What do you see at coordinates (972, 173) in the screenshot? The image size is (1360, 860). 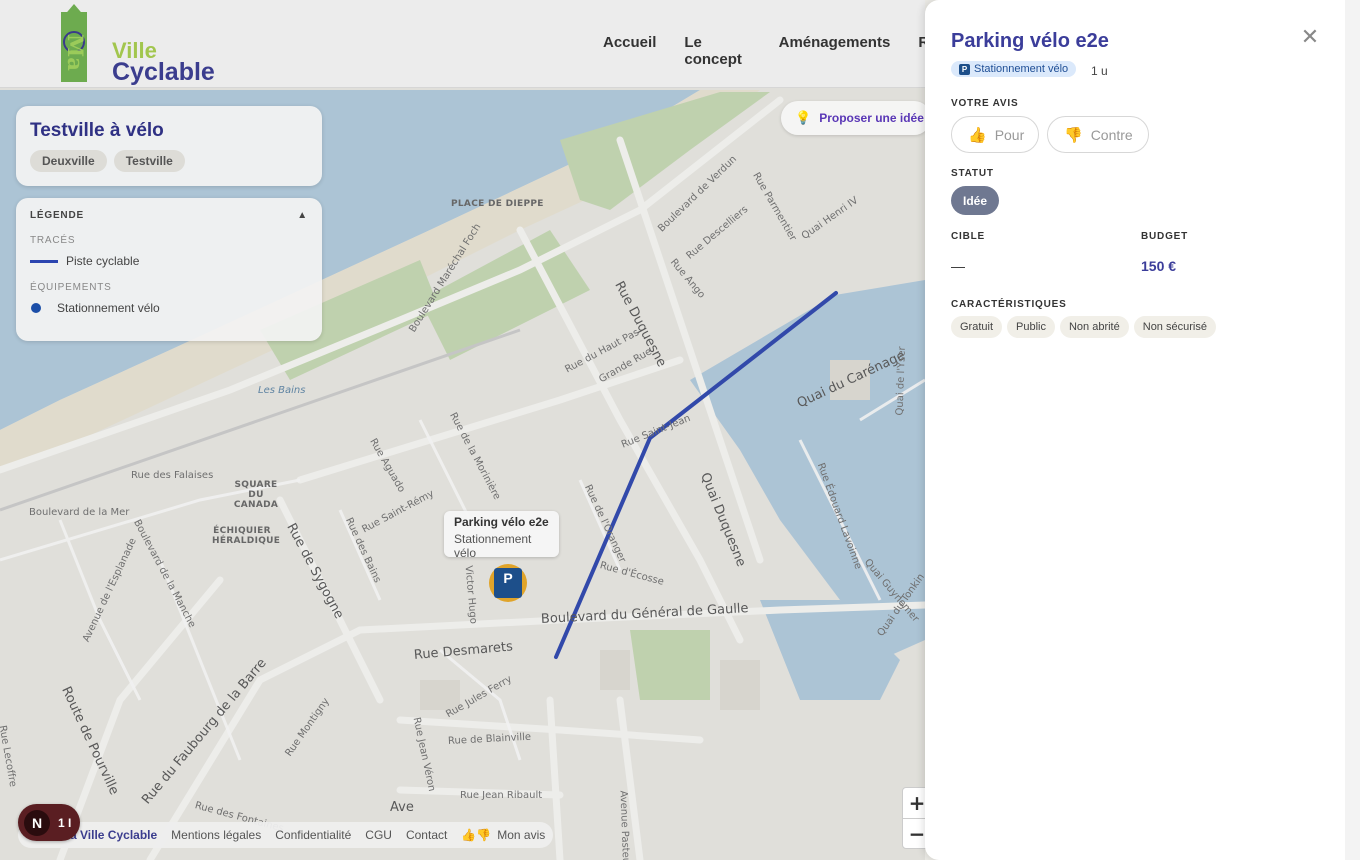 I see `statut-label: STATUT` at bounding box center [972, 173].